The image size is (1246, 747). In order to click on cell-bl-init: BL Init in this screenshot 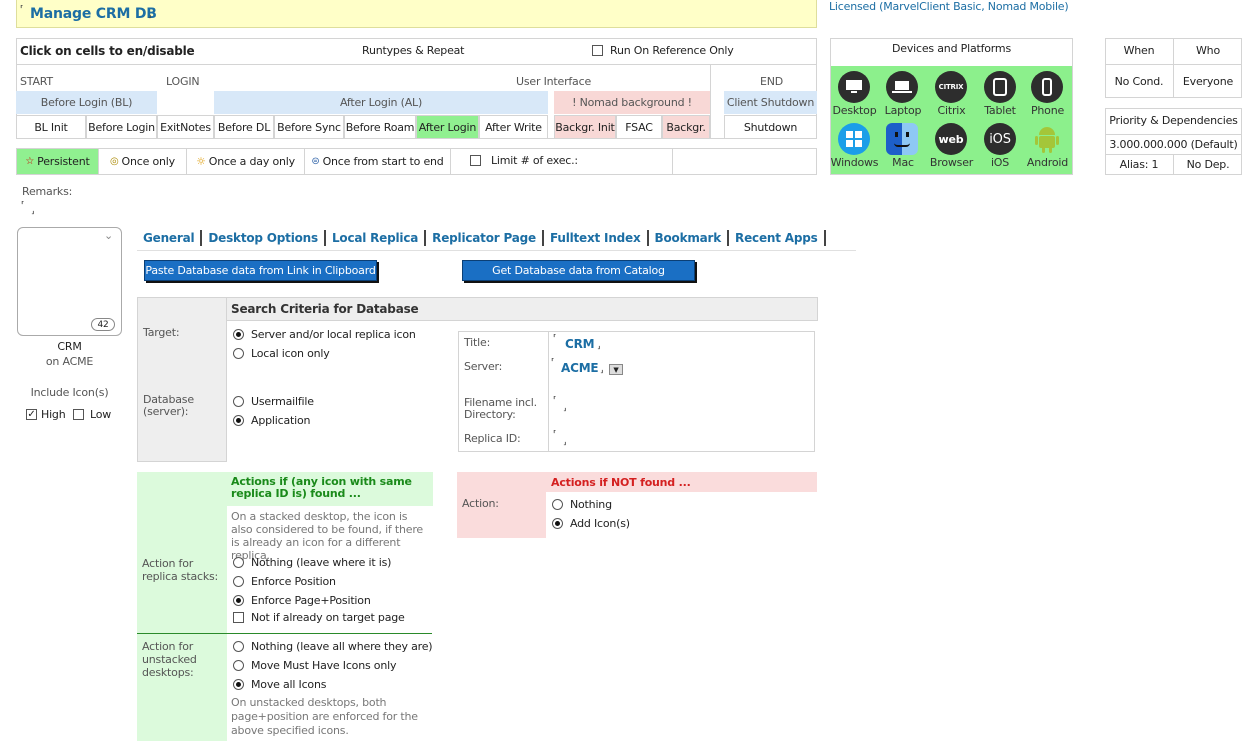, I will do `click(51, 127)`.